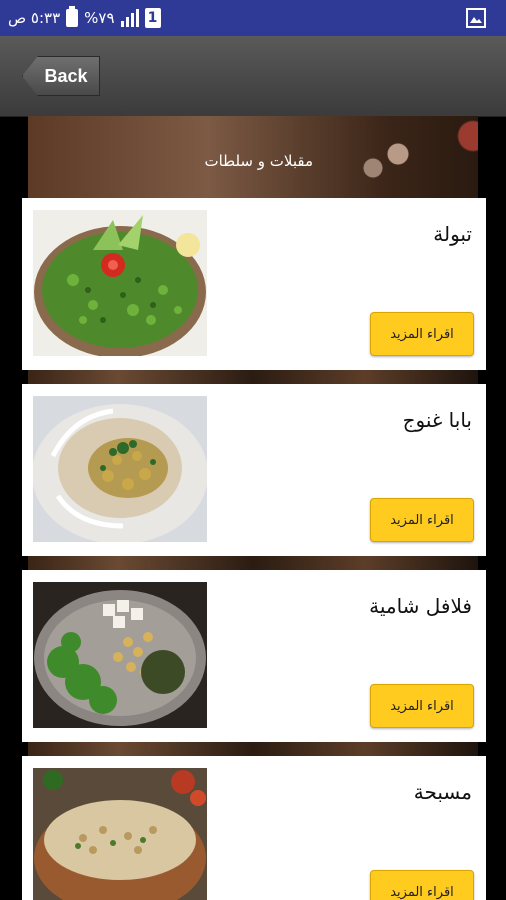 Image resolution: width=506 pixels, height=900 pixels. Describe the element at coordinates (120, 283) in the screenshot. I see `tabbouleh-image` at that location.